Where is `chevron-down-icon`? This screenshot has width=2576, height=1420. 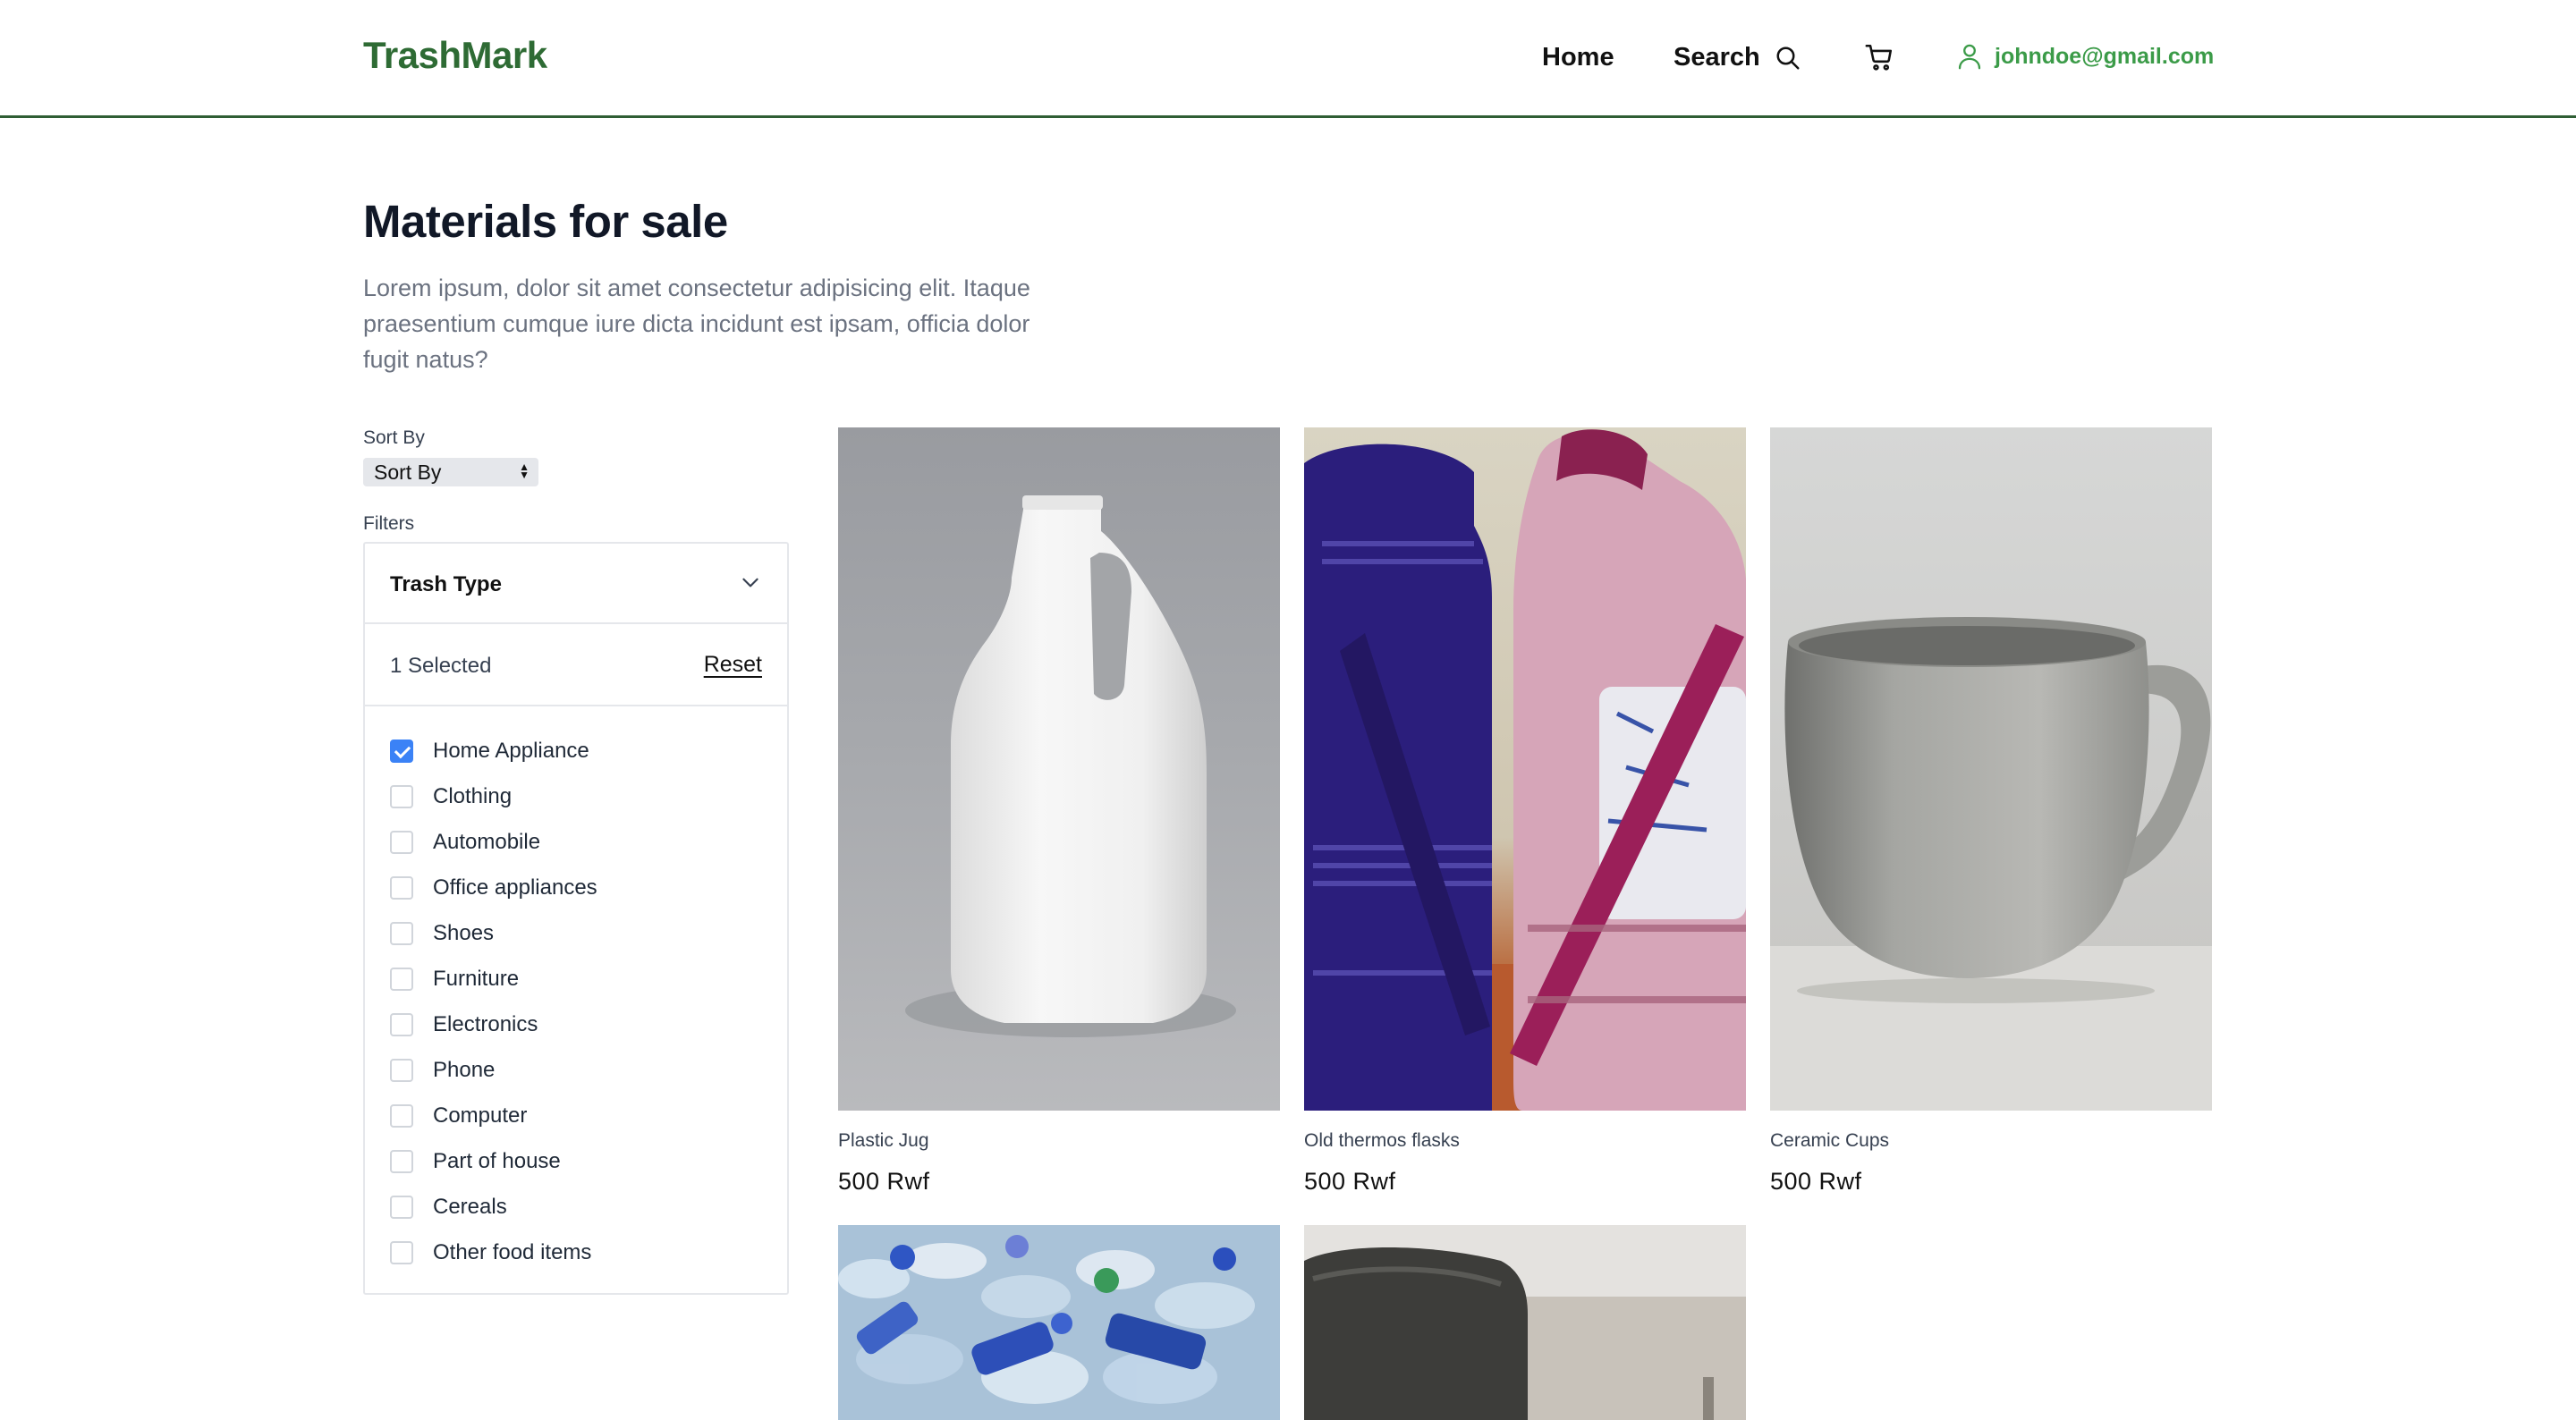
chevron-down-icon is located at coordinates (750, 583).